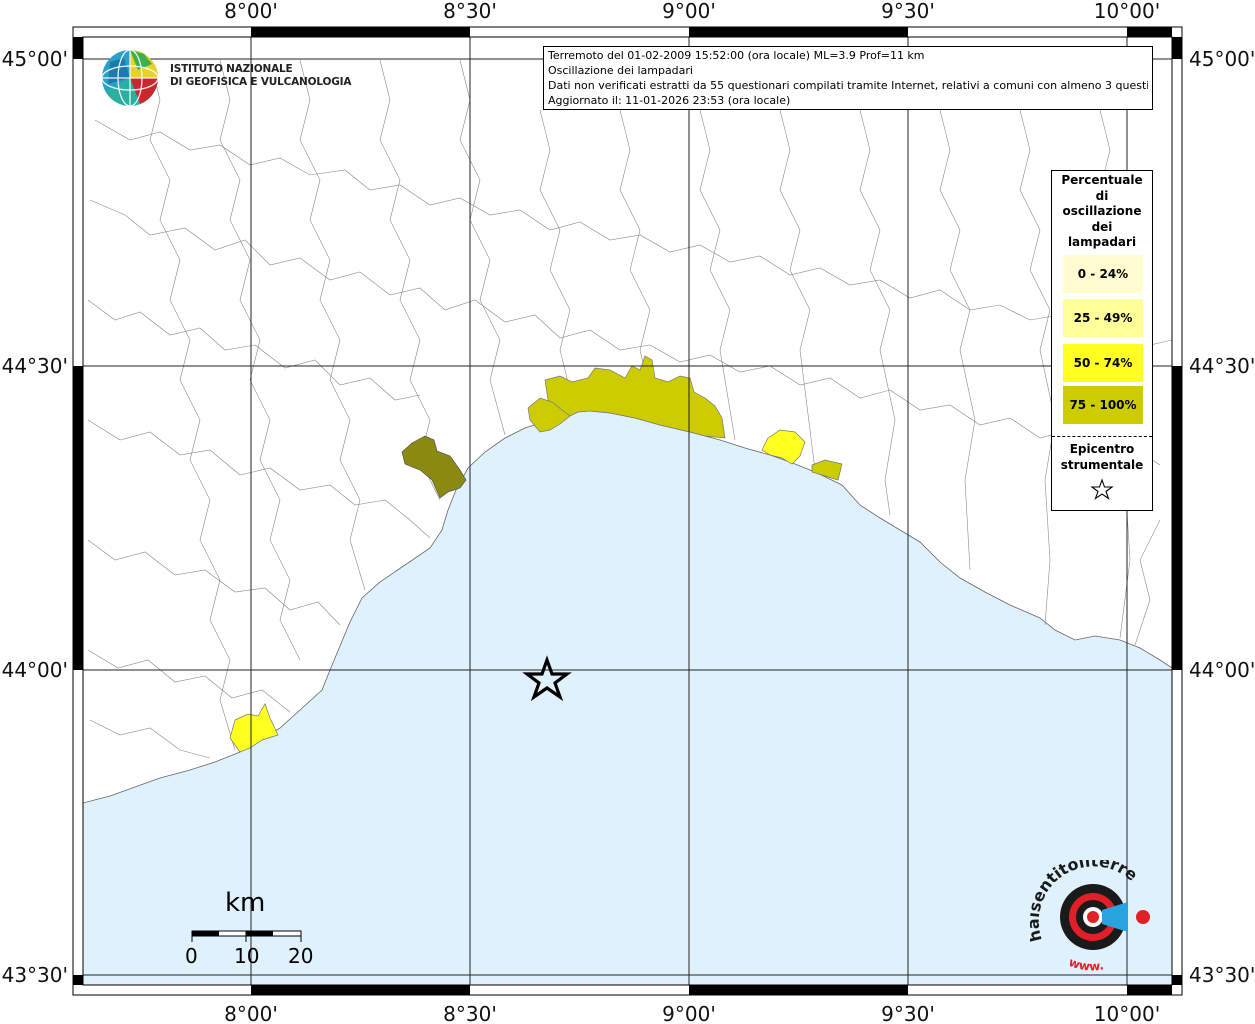  Describe the element at coordinates (1102, 242) in the screenshot. I see `legend-title-line: lampadari` at that location.